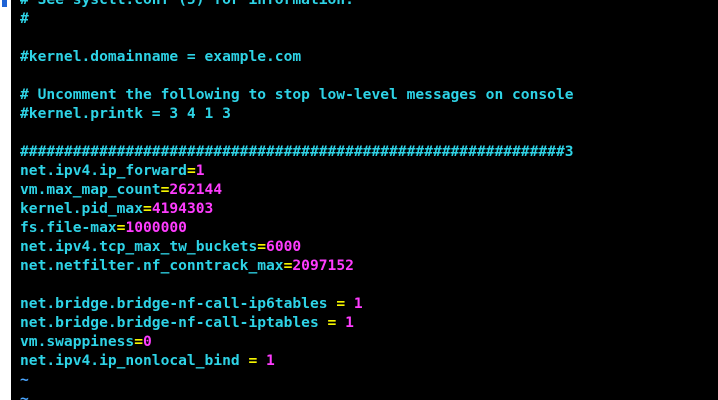  Describe the element at coordinates (4, 3) in the screenshot. I see `edge-marker` at that location.